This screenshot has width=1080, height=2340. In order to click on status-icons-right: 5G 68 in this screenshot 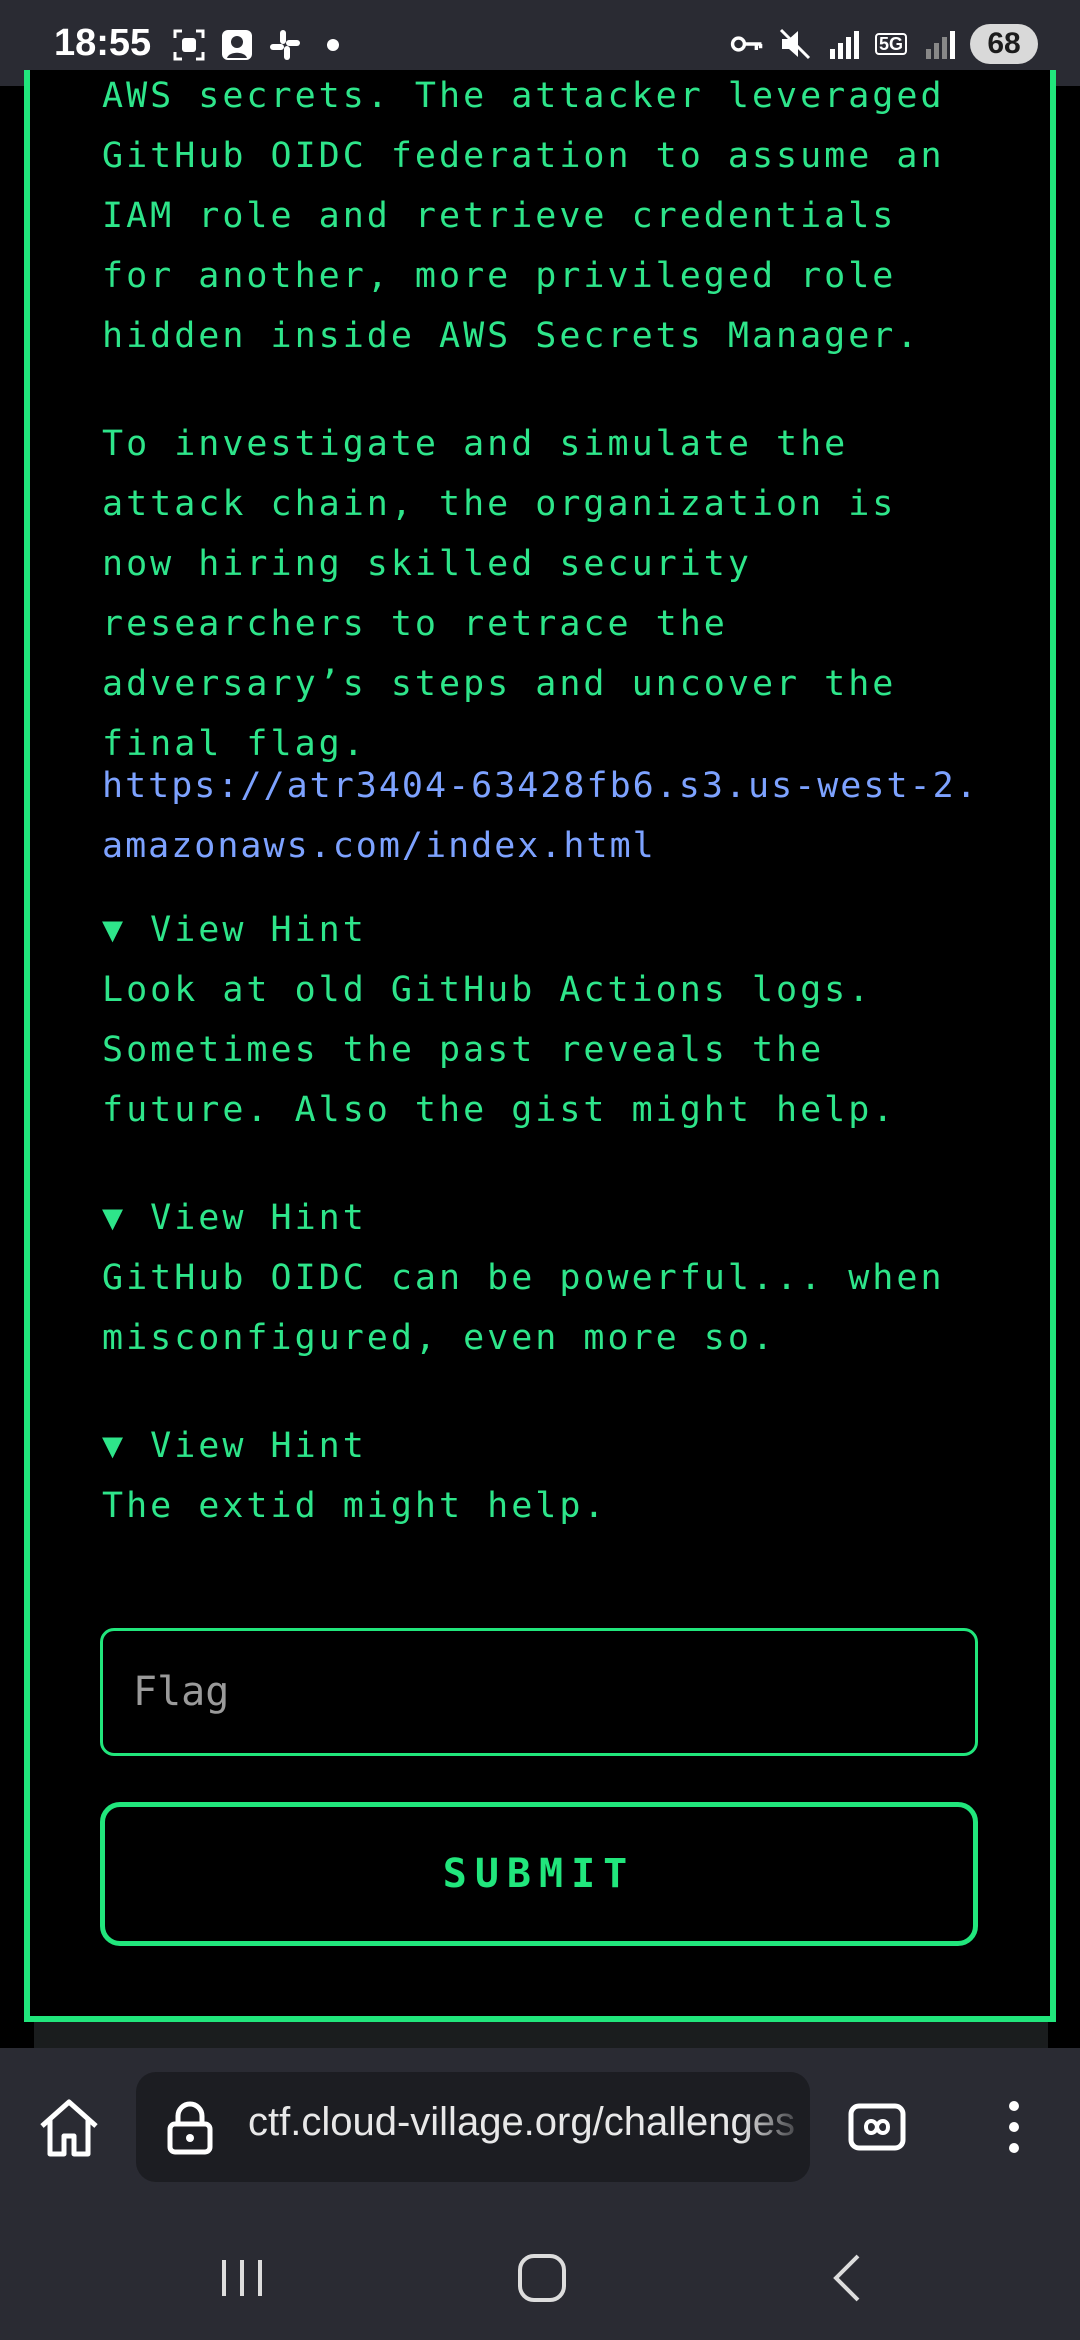, I will do `click(884, 44)`.